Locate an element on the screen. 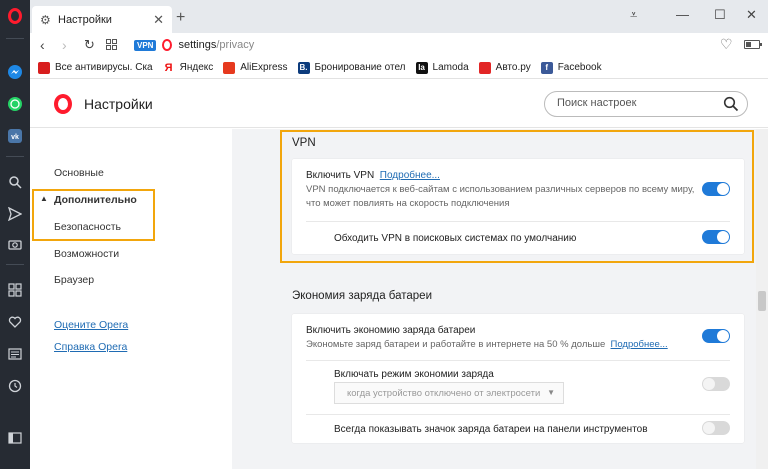 This screenshot has height=469, width=768. tab-settings: ⚙ Настройки ✕ is located at coordinates (102, 19).